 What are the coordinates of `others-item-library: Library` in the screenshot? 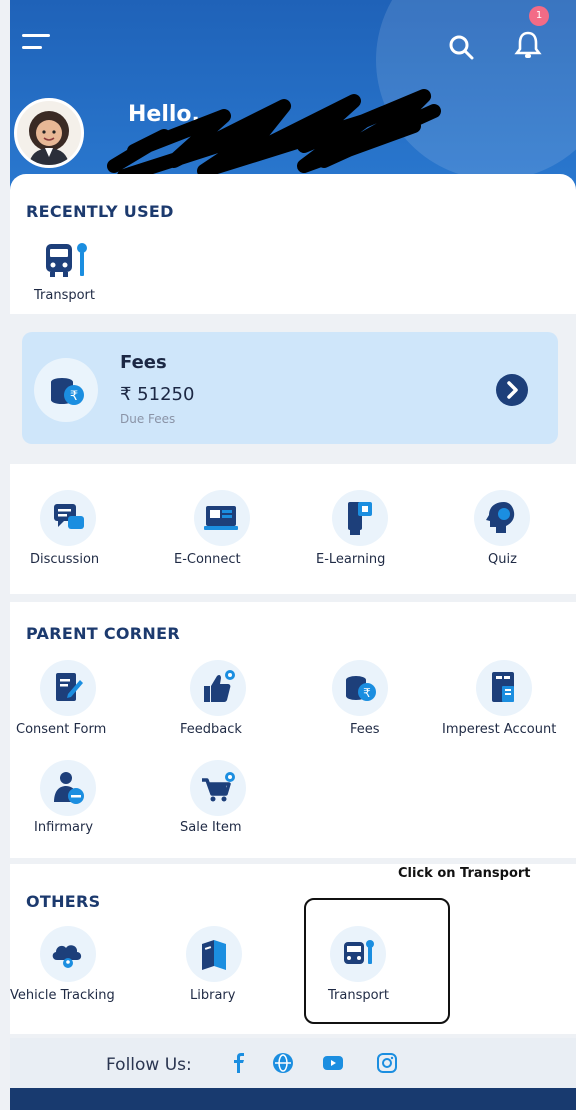 It's located at (212, 995).